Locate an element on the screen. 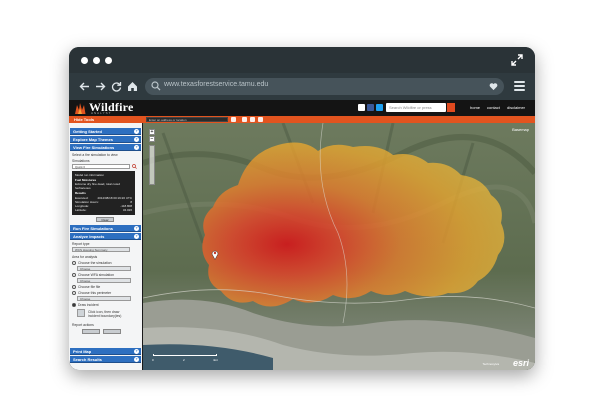  radio-label: Choose this perimeter is located at coordinates (95, 293).